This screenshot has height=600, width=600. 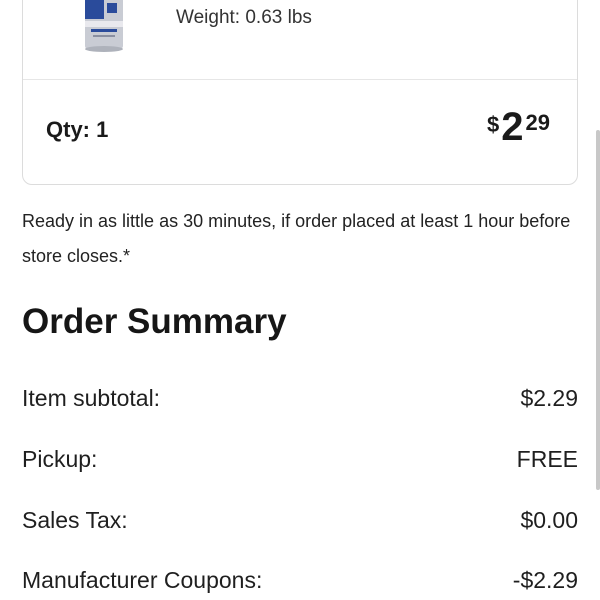 What do you see at coordinates (300, 459) in the screenshot?
I see `summary-row-pickup: Pickup: FREE` at bounding box center [300, 459].